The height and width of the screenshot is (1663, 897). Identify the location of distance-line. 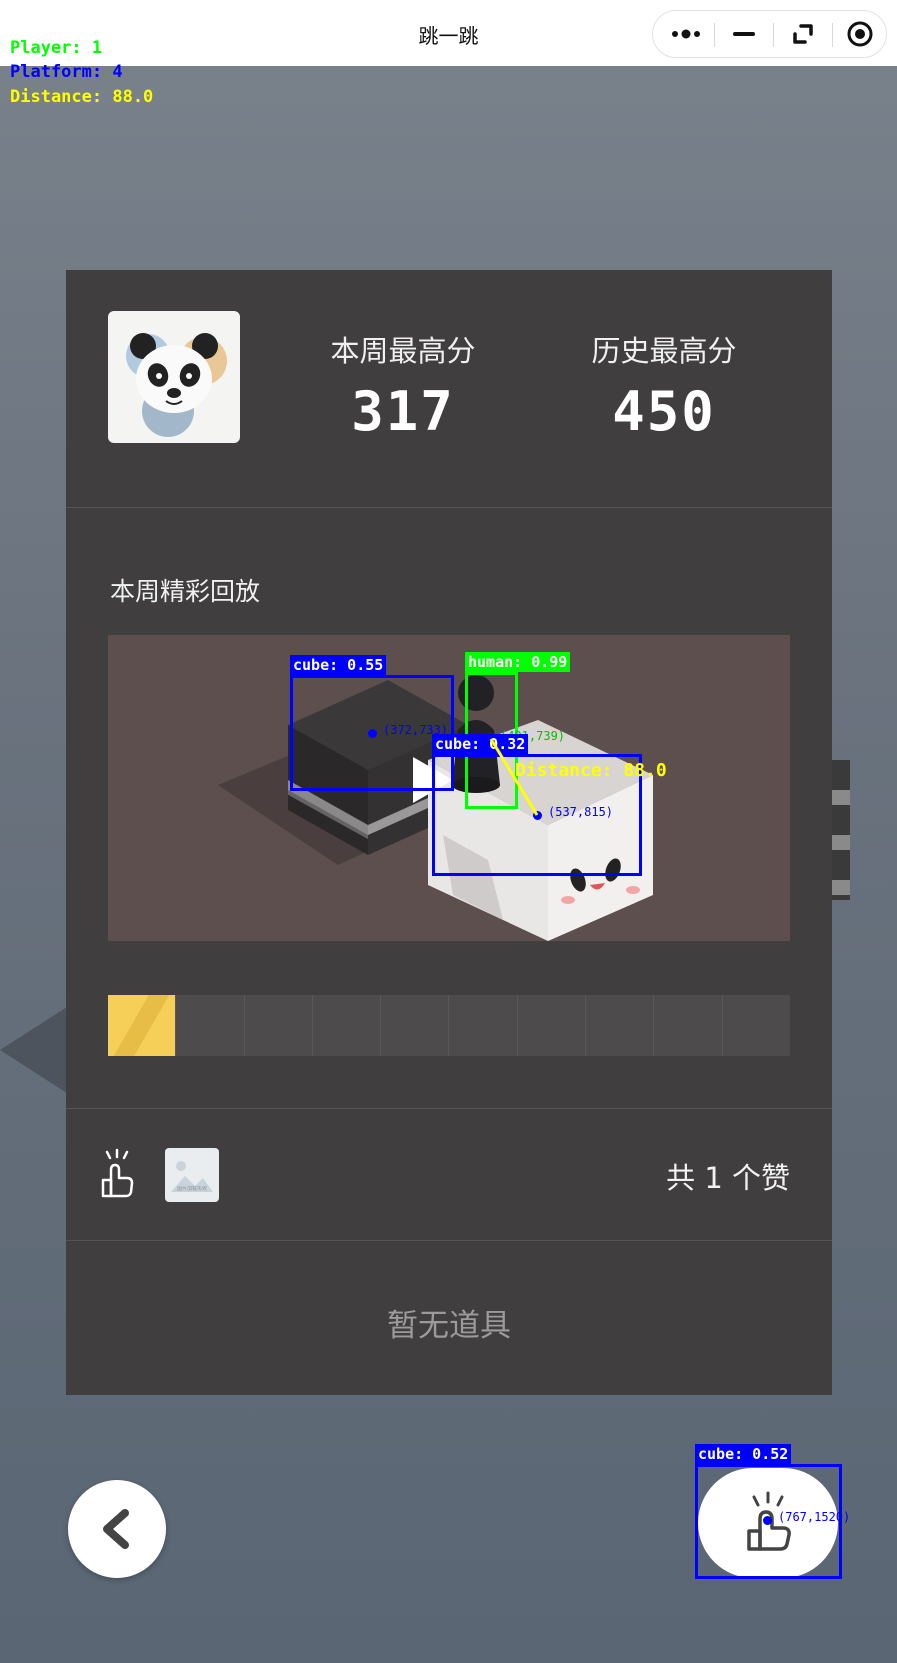
(514, 777).